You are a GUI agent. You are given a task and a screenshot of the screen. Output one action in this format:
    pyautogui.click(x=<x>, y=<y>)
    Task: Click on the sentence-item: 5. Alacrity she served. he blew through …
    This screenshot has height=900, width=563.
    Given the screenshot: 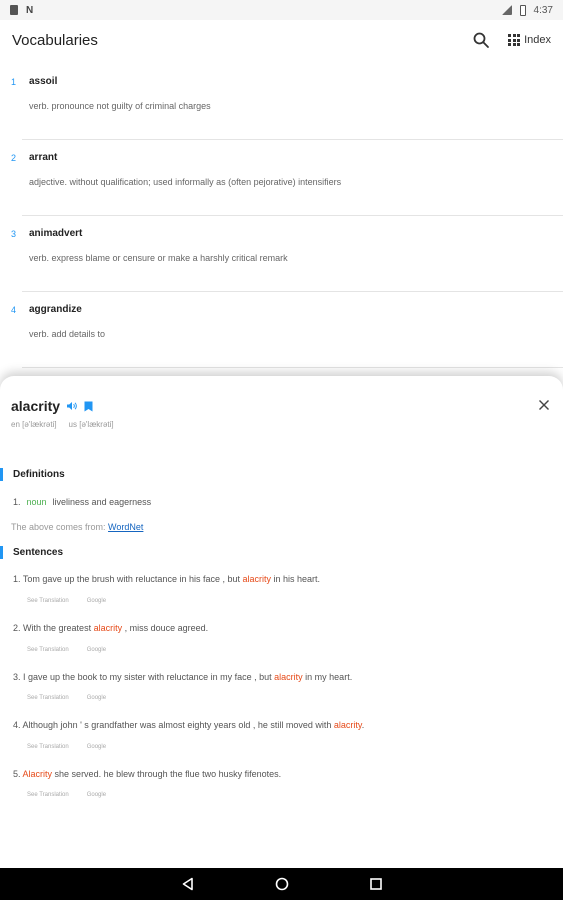 What is the action you would take?
    pyautogui.click(x=147, y=774)
    